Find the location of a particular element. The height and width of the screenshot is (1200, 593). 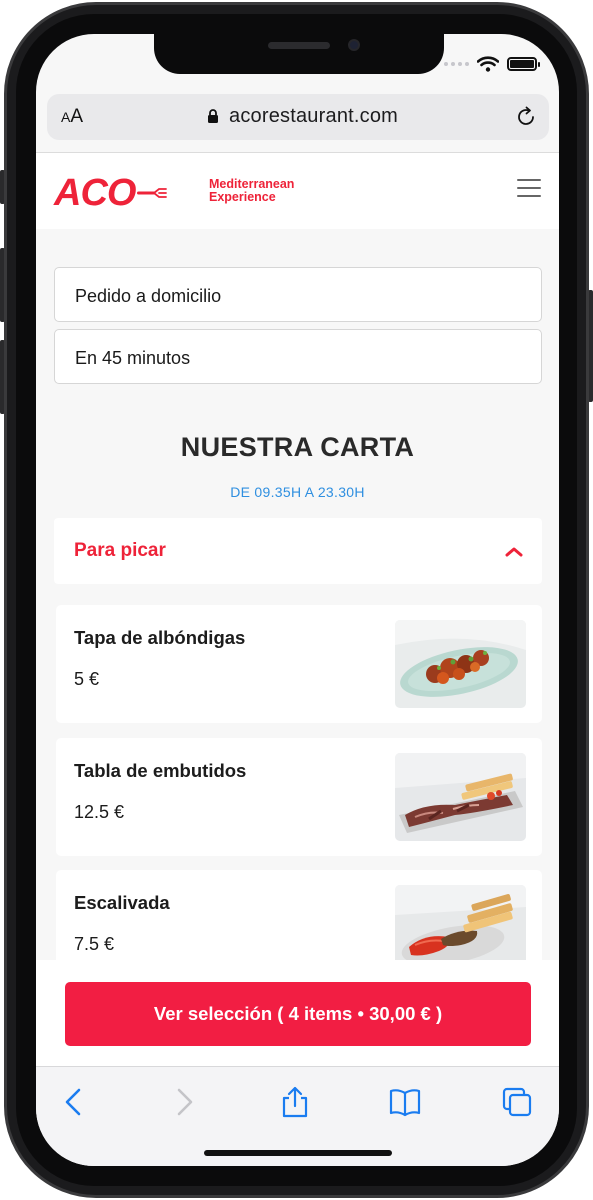

cart-bar: Ver selección ( 4 items • 30,00 € ) is located at coordinates (297, 1013).